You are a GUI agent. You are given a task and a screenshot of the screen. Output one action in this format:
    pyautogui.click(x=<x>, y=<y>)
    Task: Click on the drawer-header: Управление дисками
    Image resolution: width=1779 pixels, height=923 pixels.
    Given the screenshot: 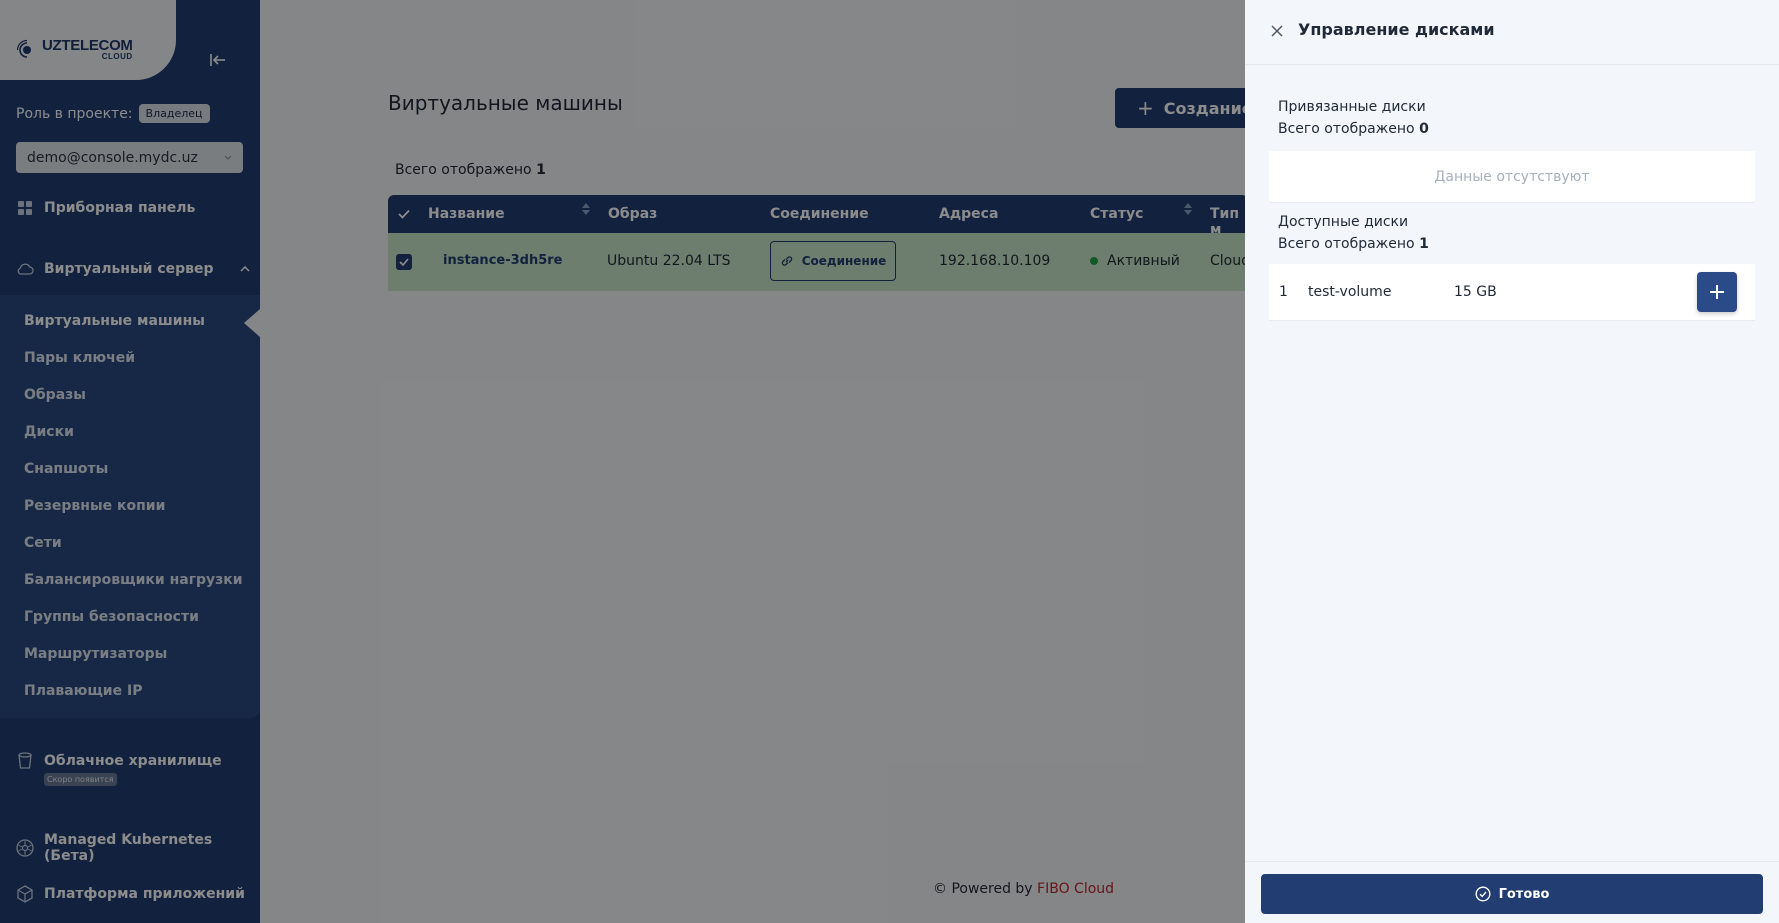 What is the action you would take?
    pyautogui.click(x=1512, y=32)
    